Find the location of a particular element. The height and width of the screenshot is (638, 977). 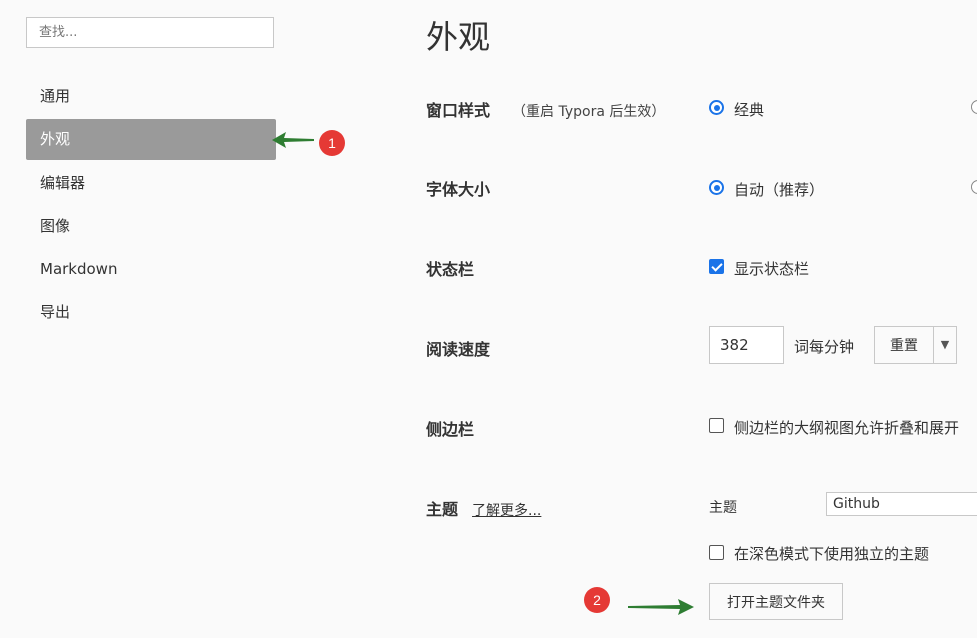

annotation-badge-1: 1 is located at coordinates (332, 143).